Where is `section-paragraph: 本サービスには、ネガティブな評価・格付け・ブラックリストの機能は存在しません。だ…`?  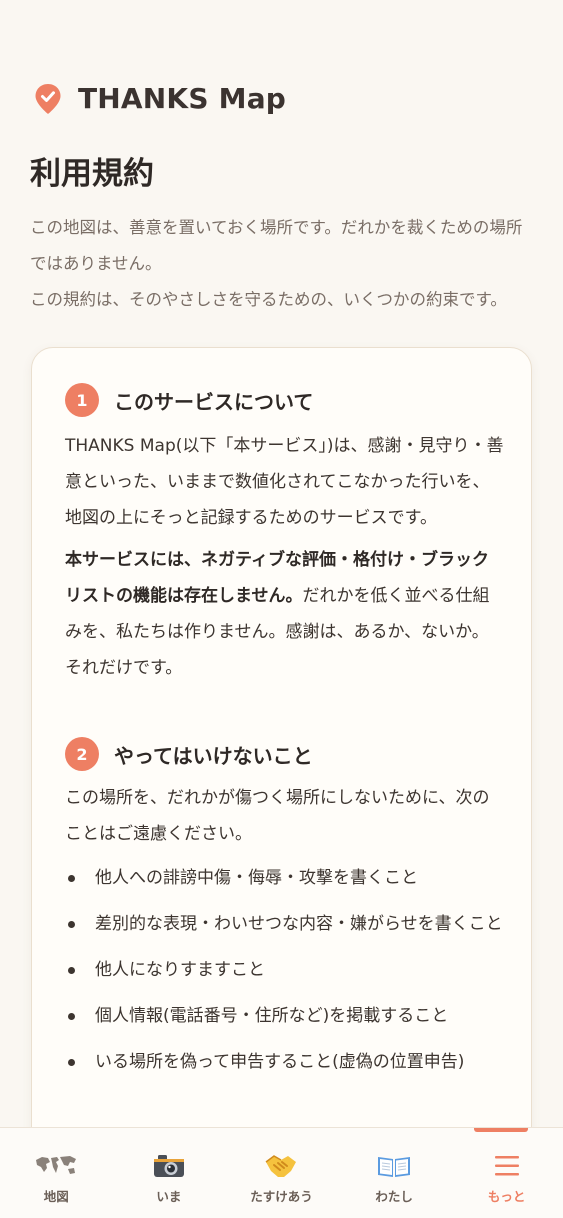
section-paragraph: 本サービスには、ネガティブな評価・格付け・ブラックリストの機能は存在しません。だ… is located at coordinates (285, 614).